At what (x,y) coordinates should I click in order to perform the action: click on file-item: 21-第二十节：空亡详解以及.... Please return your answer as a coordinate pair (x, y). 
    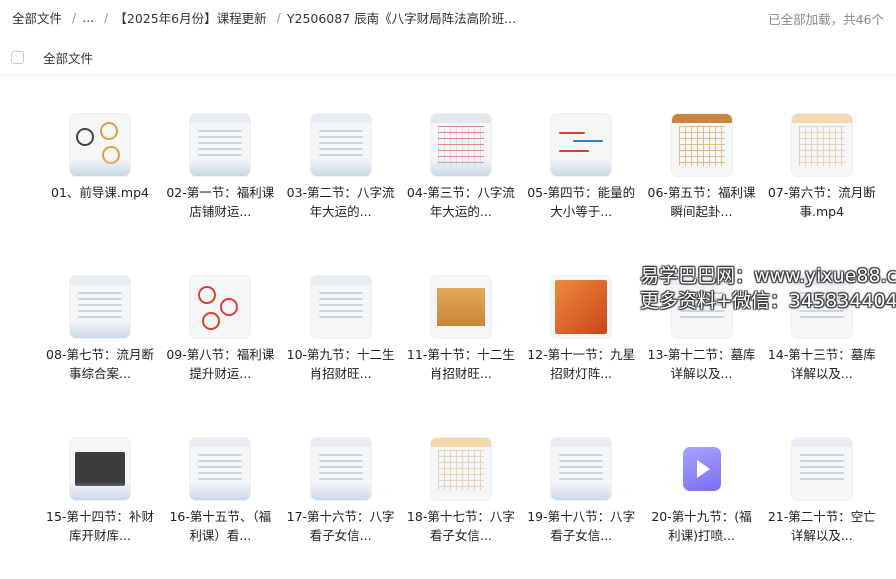
    Looking at the image, I should click on (822, 491).